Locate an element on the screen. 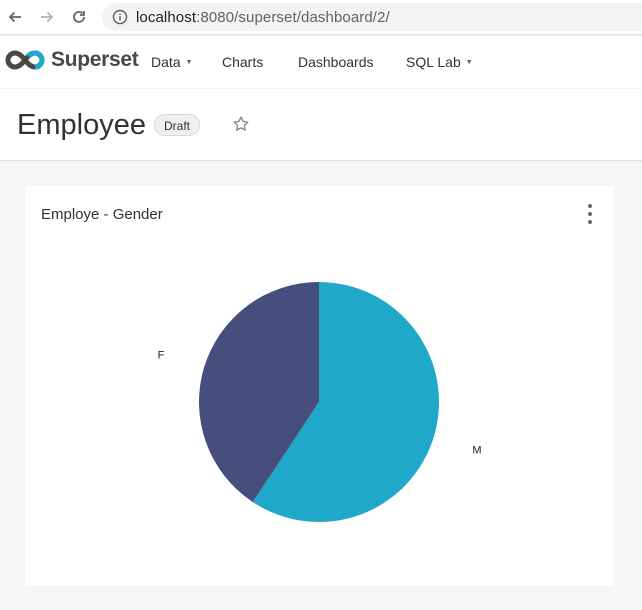  dashboard-title: Employee is located at coordinates (81, 125).